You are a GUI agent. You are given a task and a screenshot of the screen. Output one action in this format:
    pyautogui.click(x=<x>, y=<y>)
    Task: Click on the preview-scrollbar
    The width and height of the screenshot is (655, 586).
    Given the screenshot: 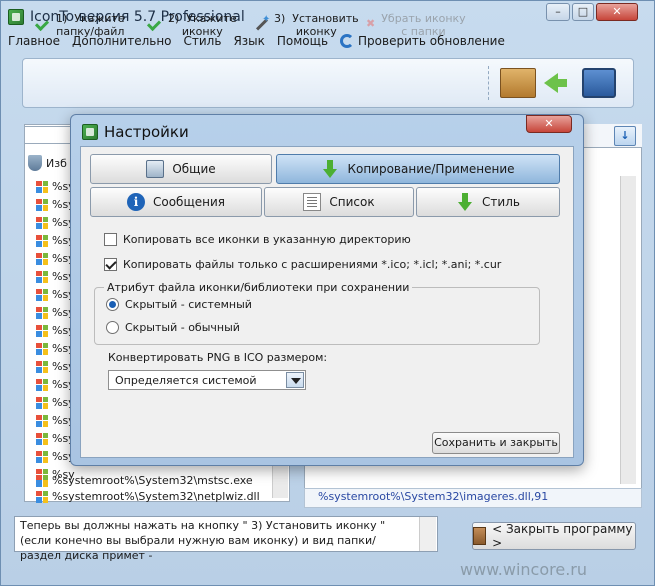 What is the action you would take?
    pyautogui.click(x=628, y=330)
    